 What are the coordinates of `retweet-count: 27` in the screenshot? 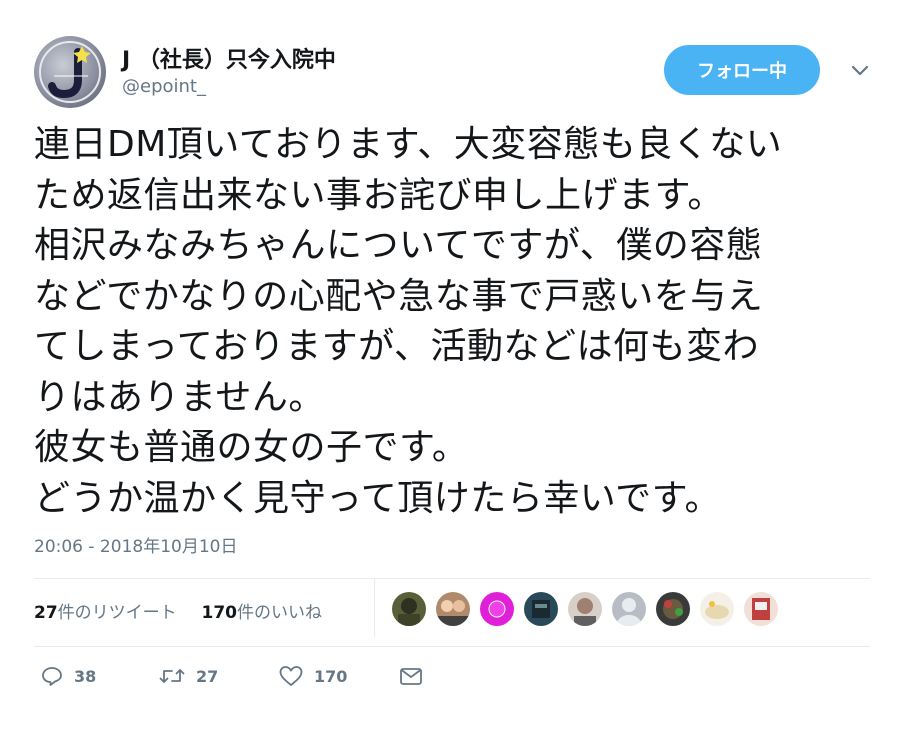 It's located at (207, 676).